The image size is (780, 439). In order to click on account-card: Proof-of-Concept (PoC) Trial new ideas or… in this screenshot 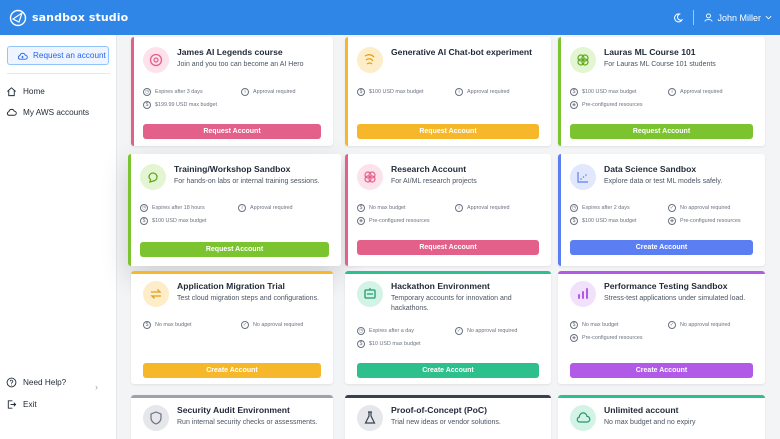, I will do `click(448, 417)`.